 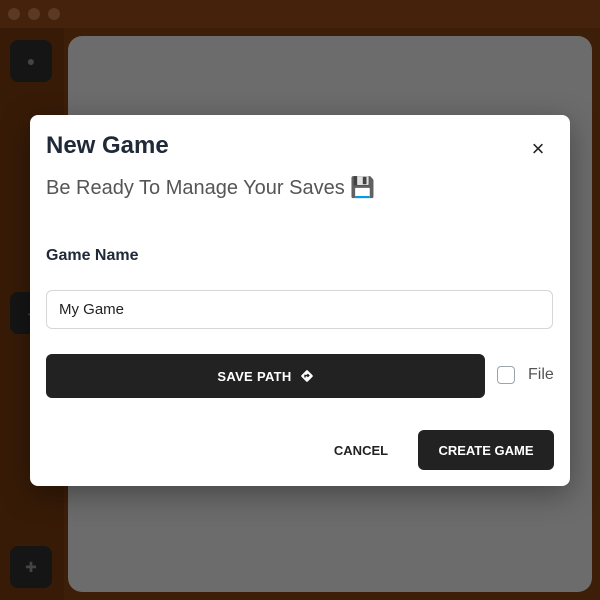 I want to click on dialog-subtitle: Be Ready To Manage Your Saves 💾, so click(x=211, y=188).